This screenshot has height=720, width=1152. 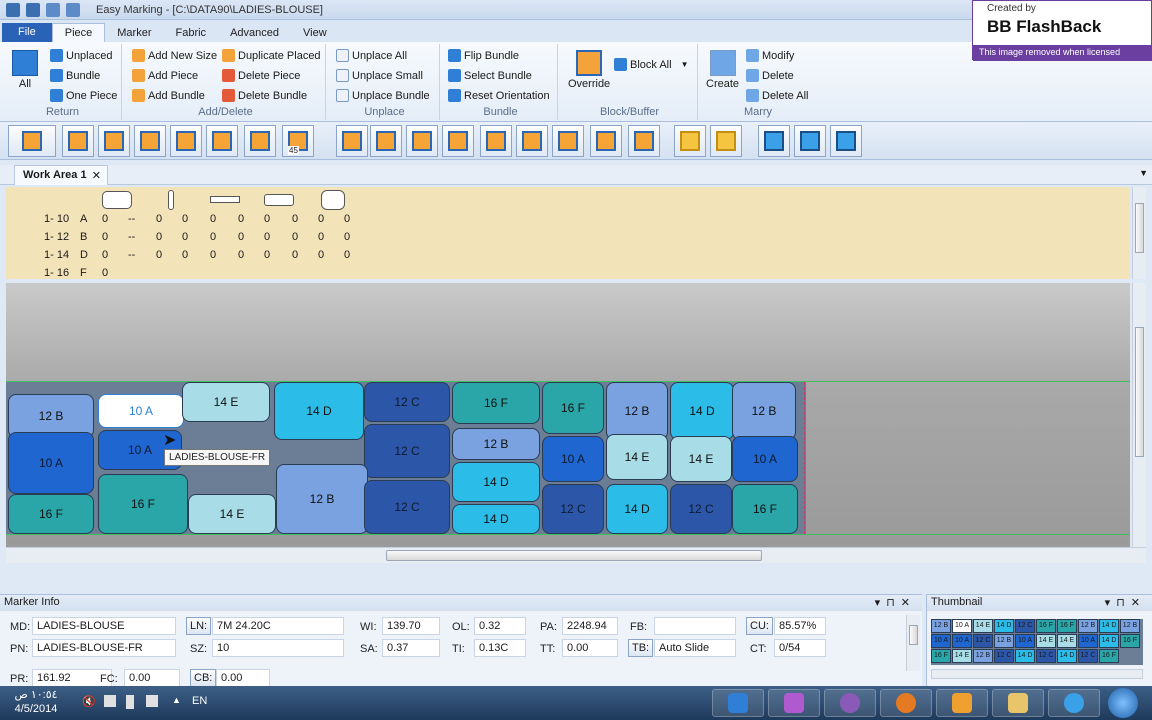 I want to click on return-all-button: All, so click(x=25, y=70).